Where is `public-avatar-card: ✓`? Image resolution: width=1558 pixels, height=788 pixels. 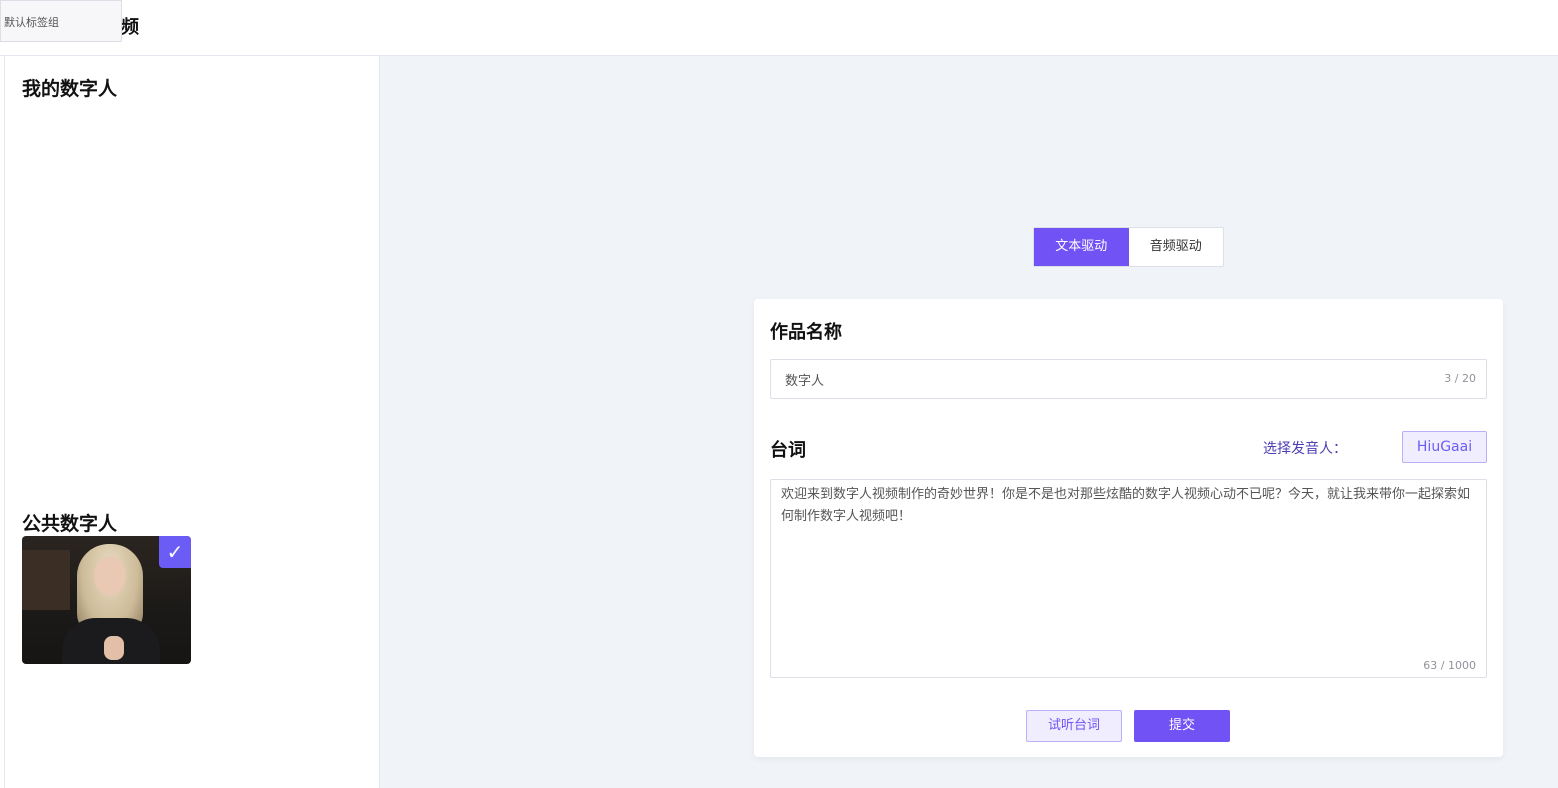
public-avatar-card: ✓ is located at coordinates (106, 600).